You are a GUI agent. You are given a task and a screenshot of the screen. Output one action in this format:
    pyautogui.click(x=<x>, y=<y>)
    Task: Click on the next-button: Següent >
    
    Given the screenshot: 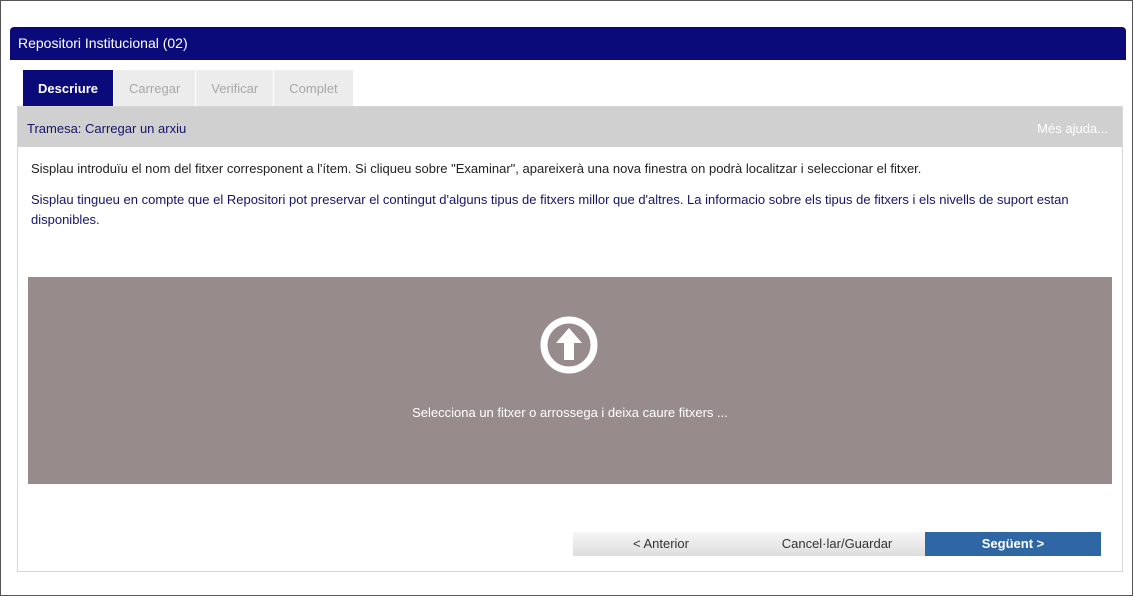 What is the action you would take?
    pyautogui.click(x=1013, y=544)
    